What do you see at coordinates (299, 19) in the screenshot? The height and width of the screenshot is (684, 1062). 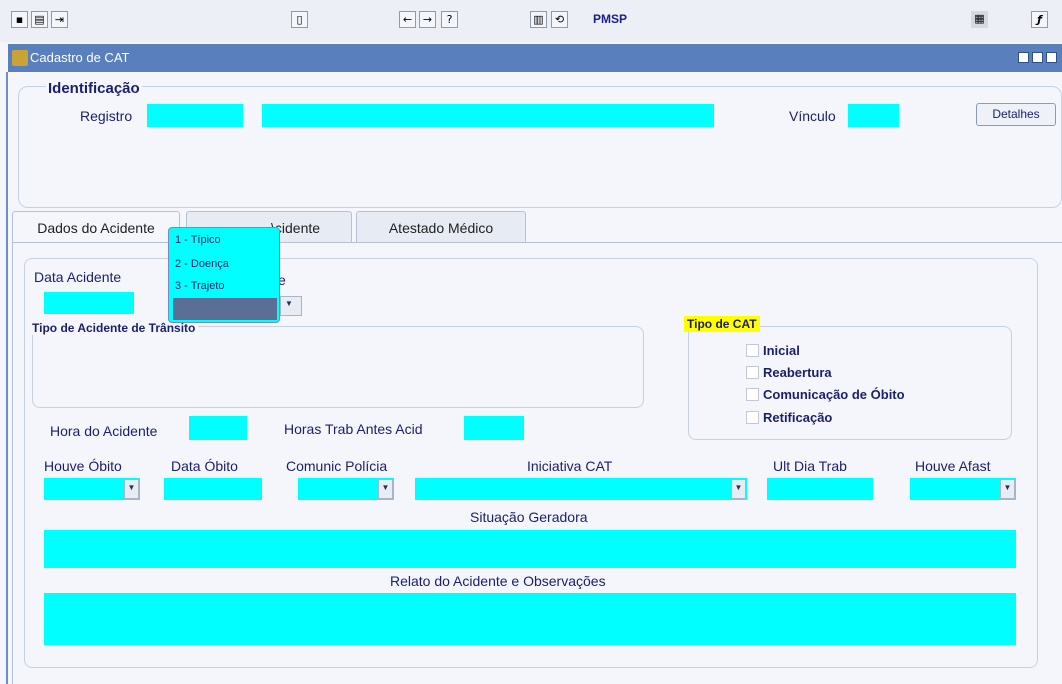 I see `clipboard-icon: ▯` at bounding box center [299, 19].